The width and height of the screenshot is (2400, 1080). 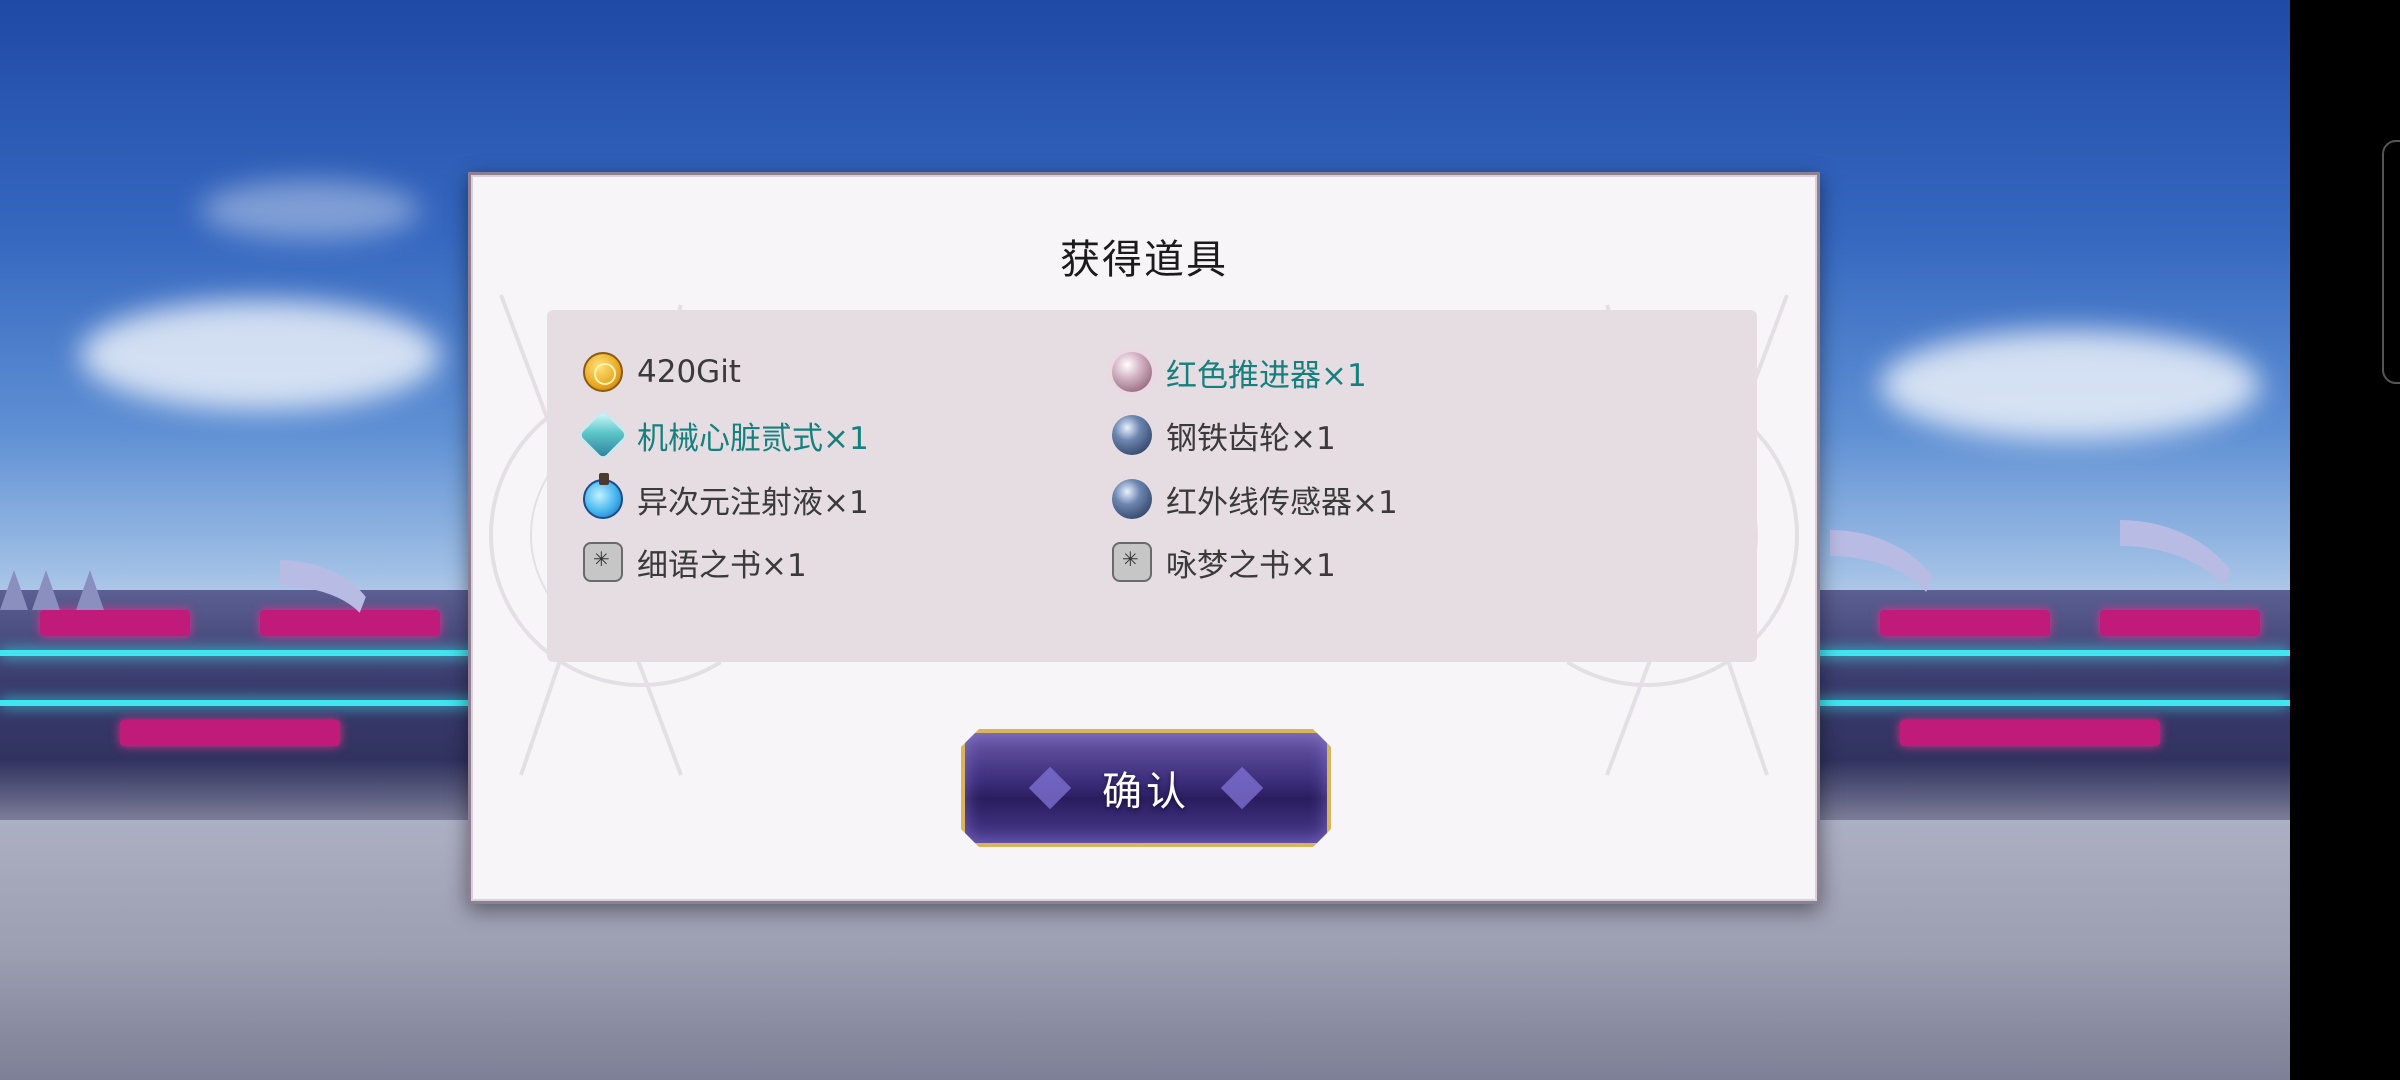 I want to click on list-item: 420Git, so click(x=662, y=372).